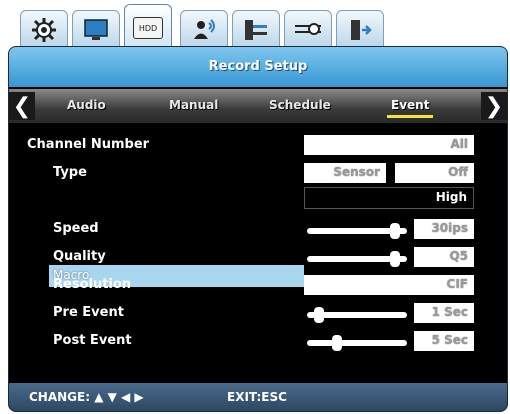 This screenshot has height=414, width=510. Describe the element at coordinates (389, 145) in the screenshot. I see `channel-number-value: All` at that location.